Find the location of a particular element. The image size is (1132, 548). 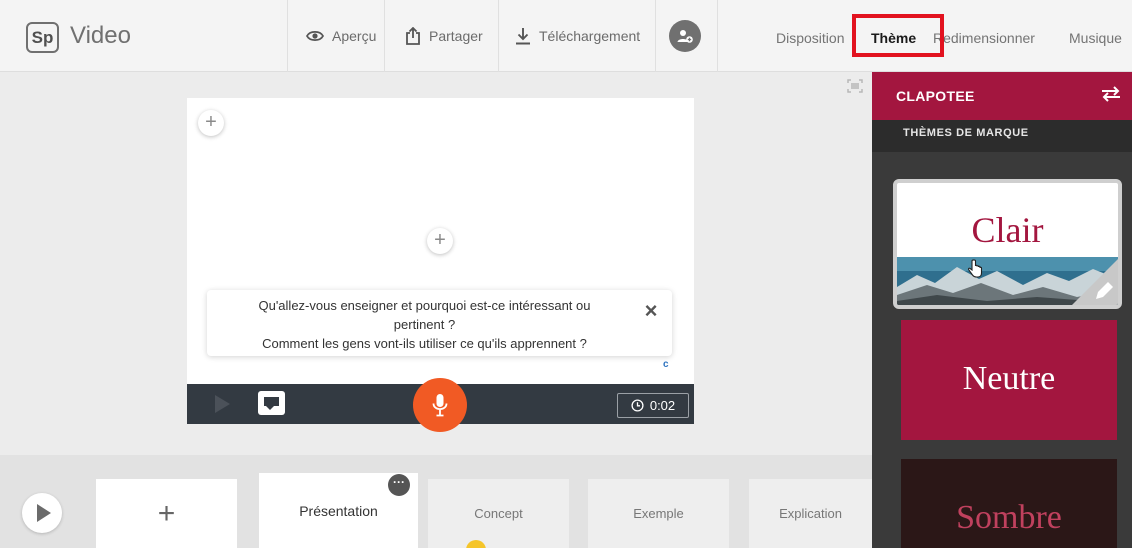

slide-label: Concept is located at coordinates (498, 513).